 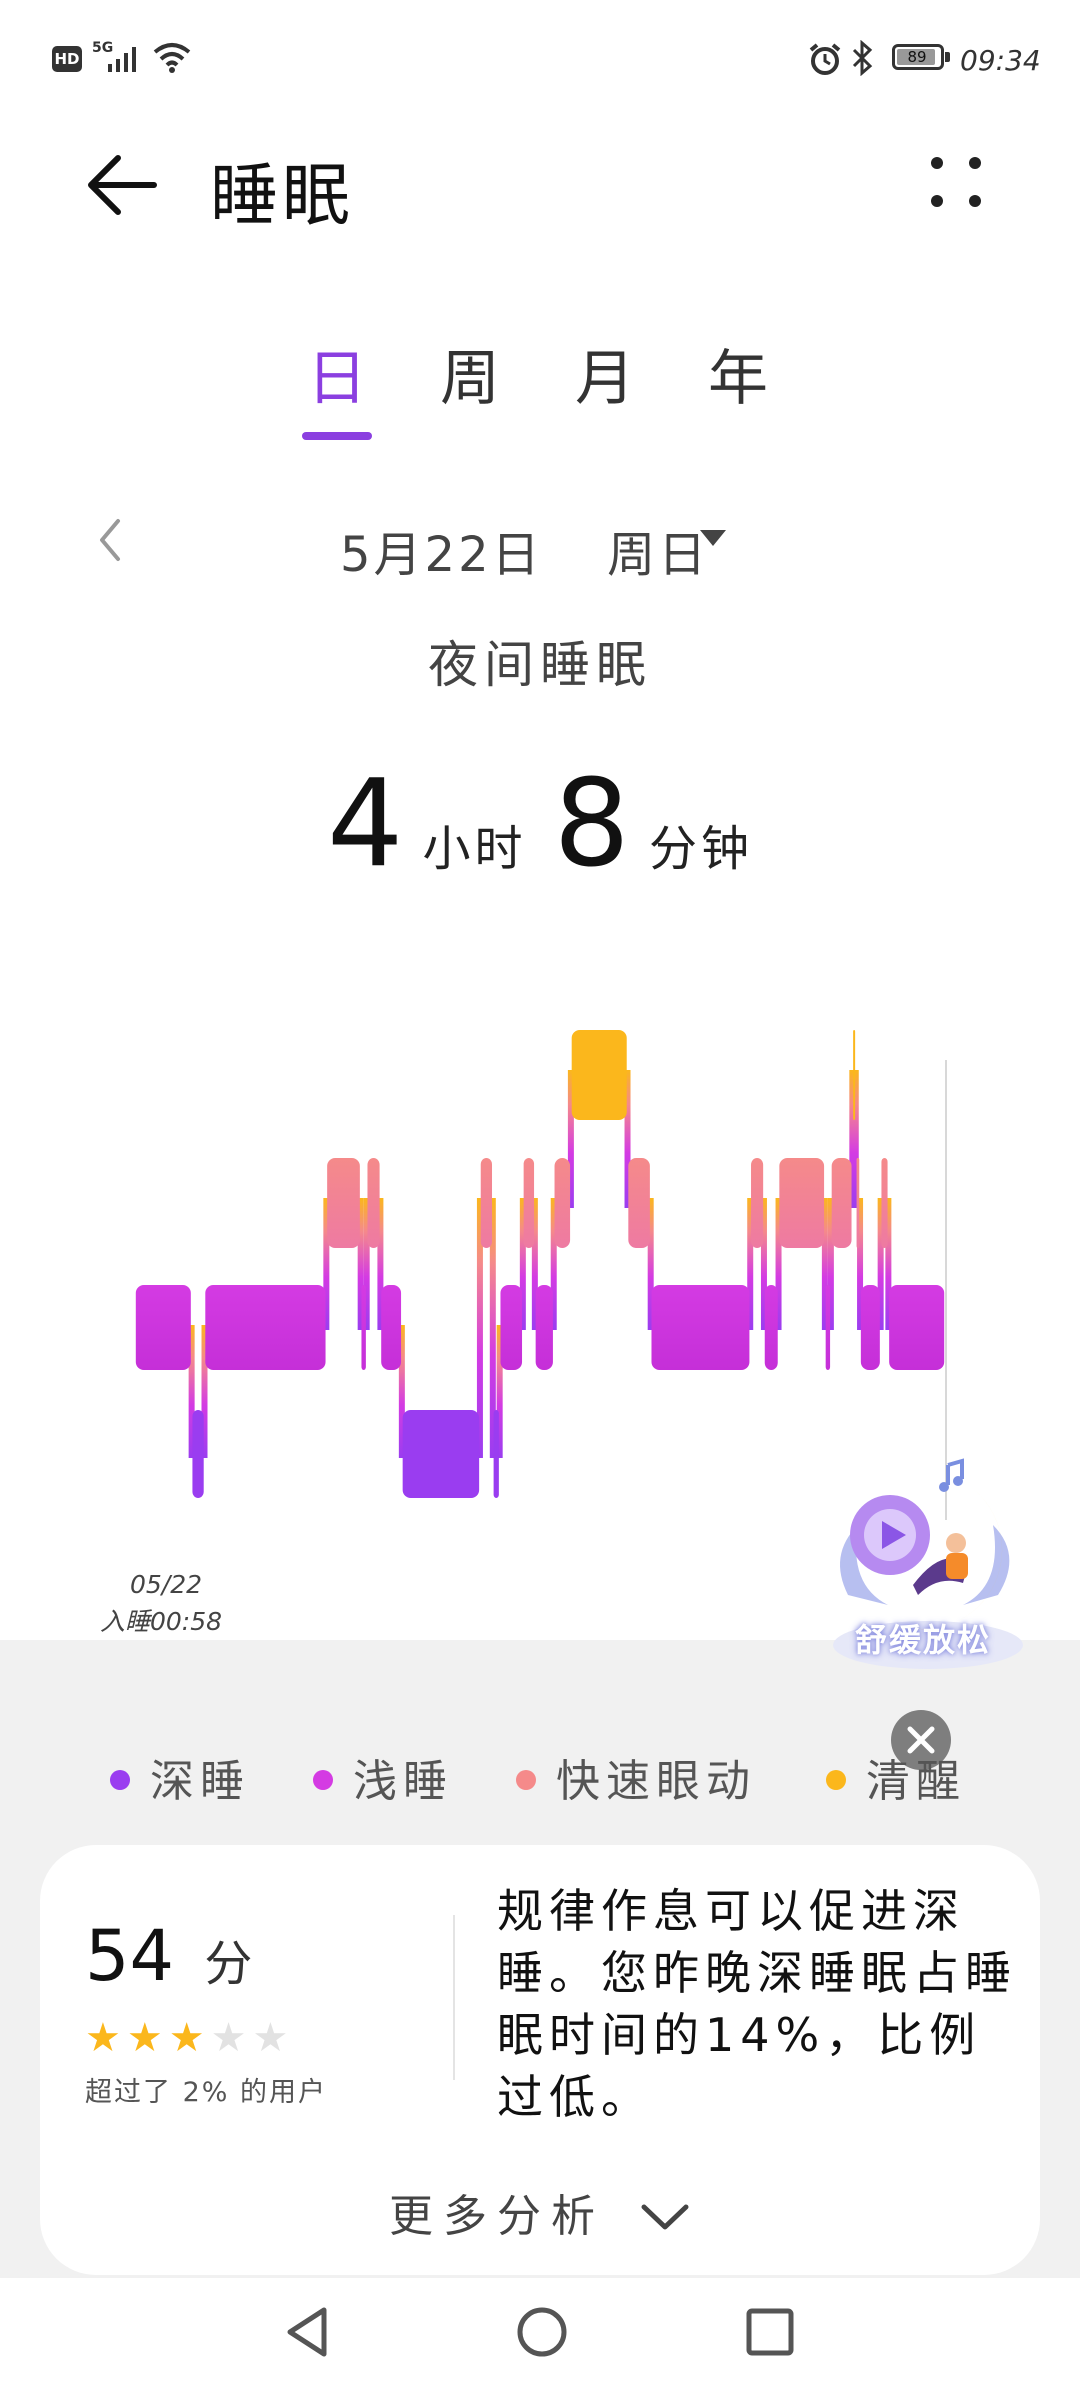 I want to click on status-bar: HD 5G 89 09:34, so click(x=540, y=60).